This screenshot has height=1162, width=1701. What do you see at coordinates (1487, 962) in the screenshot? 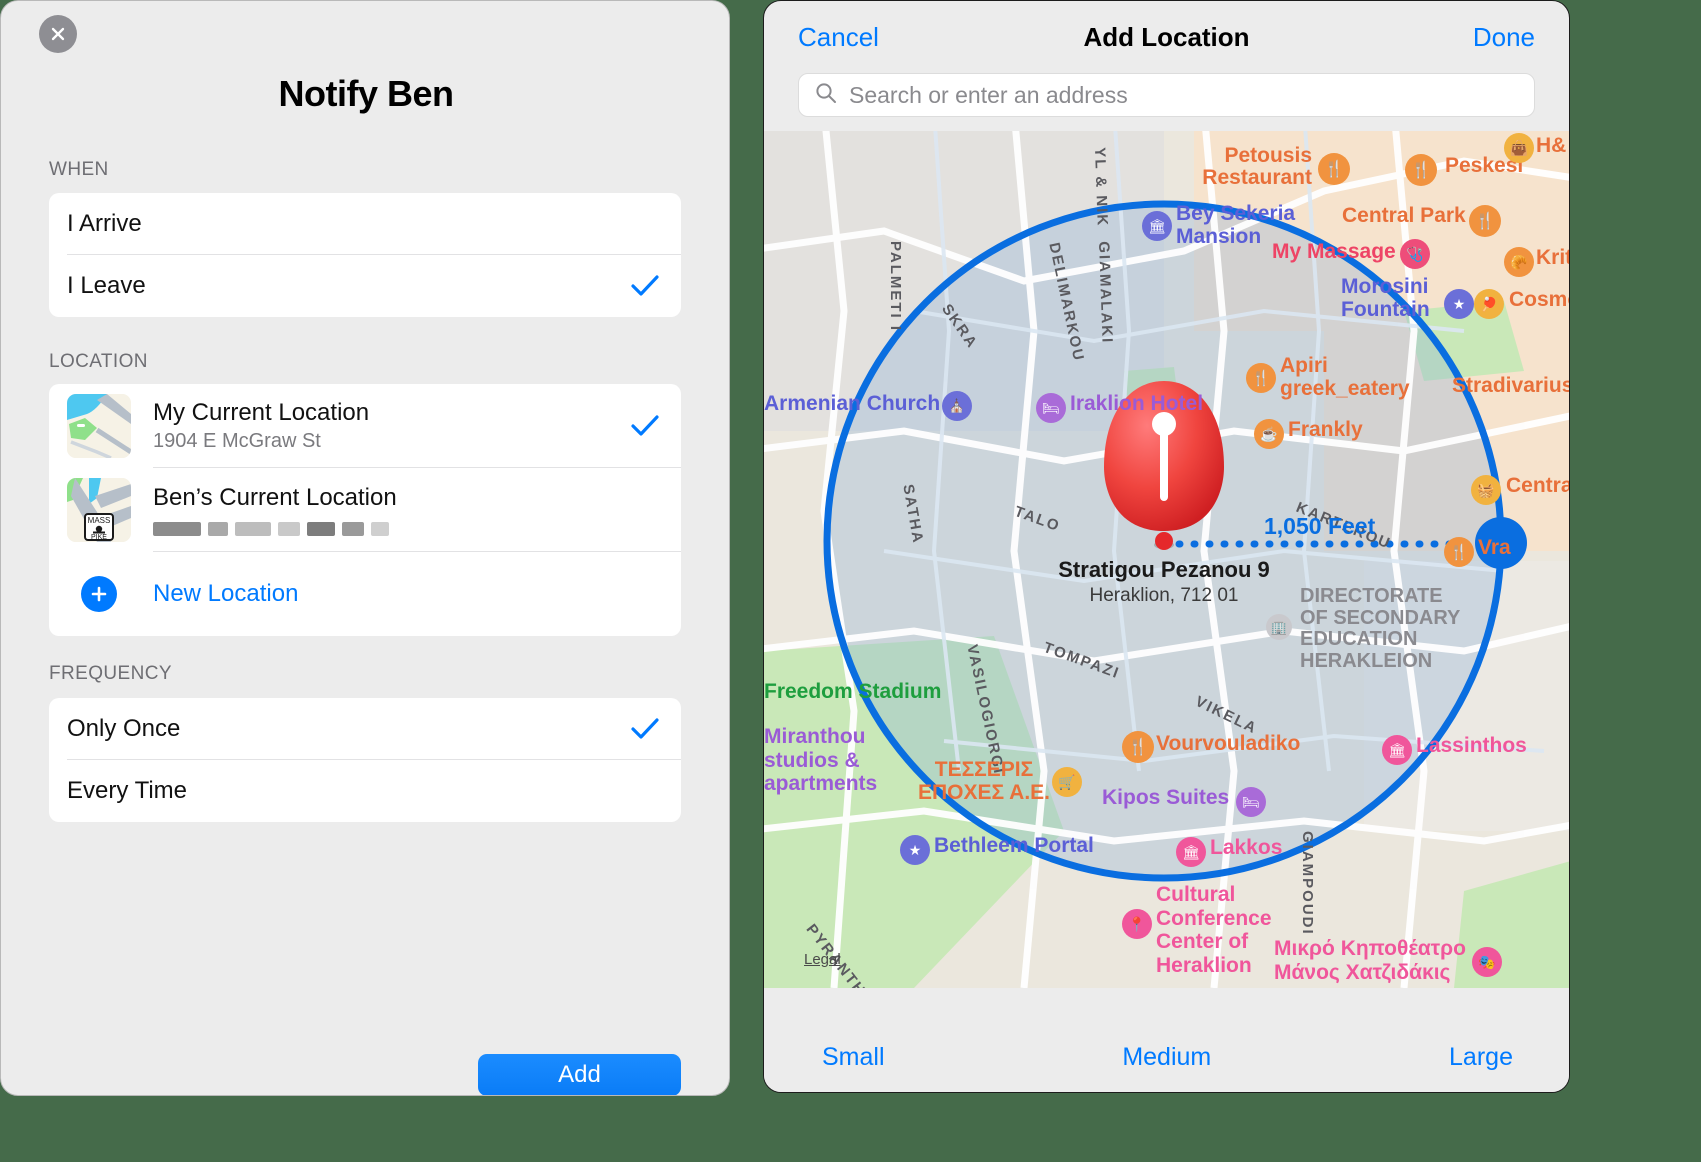
I see `theater-icon: 🎭` at bounding box center [1487, 962].